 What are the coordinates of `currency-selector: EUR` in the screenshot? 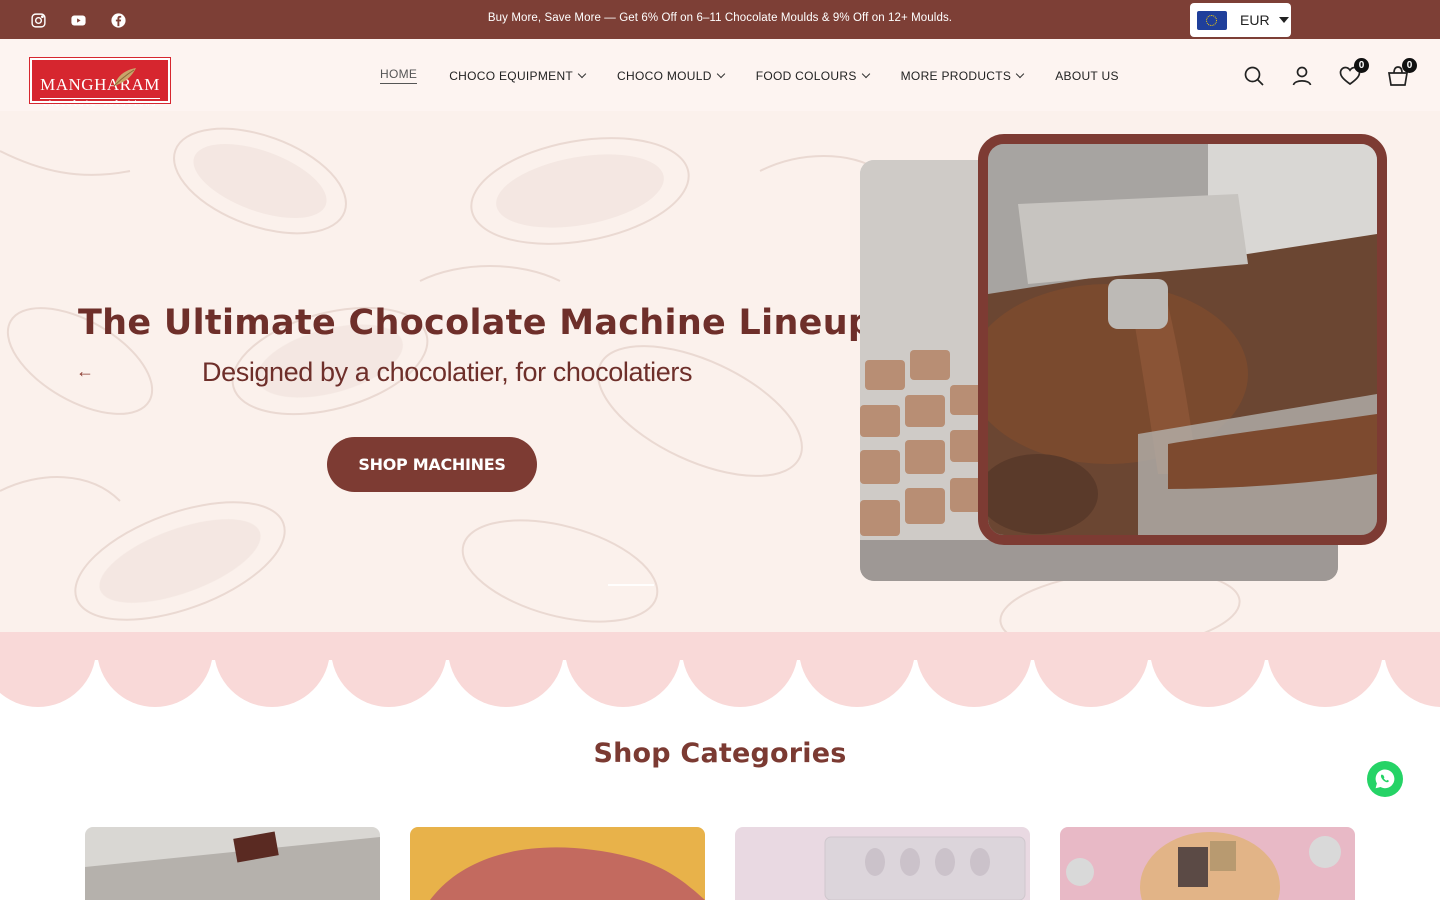 It's located at (1240, 20).